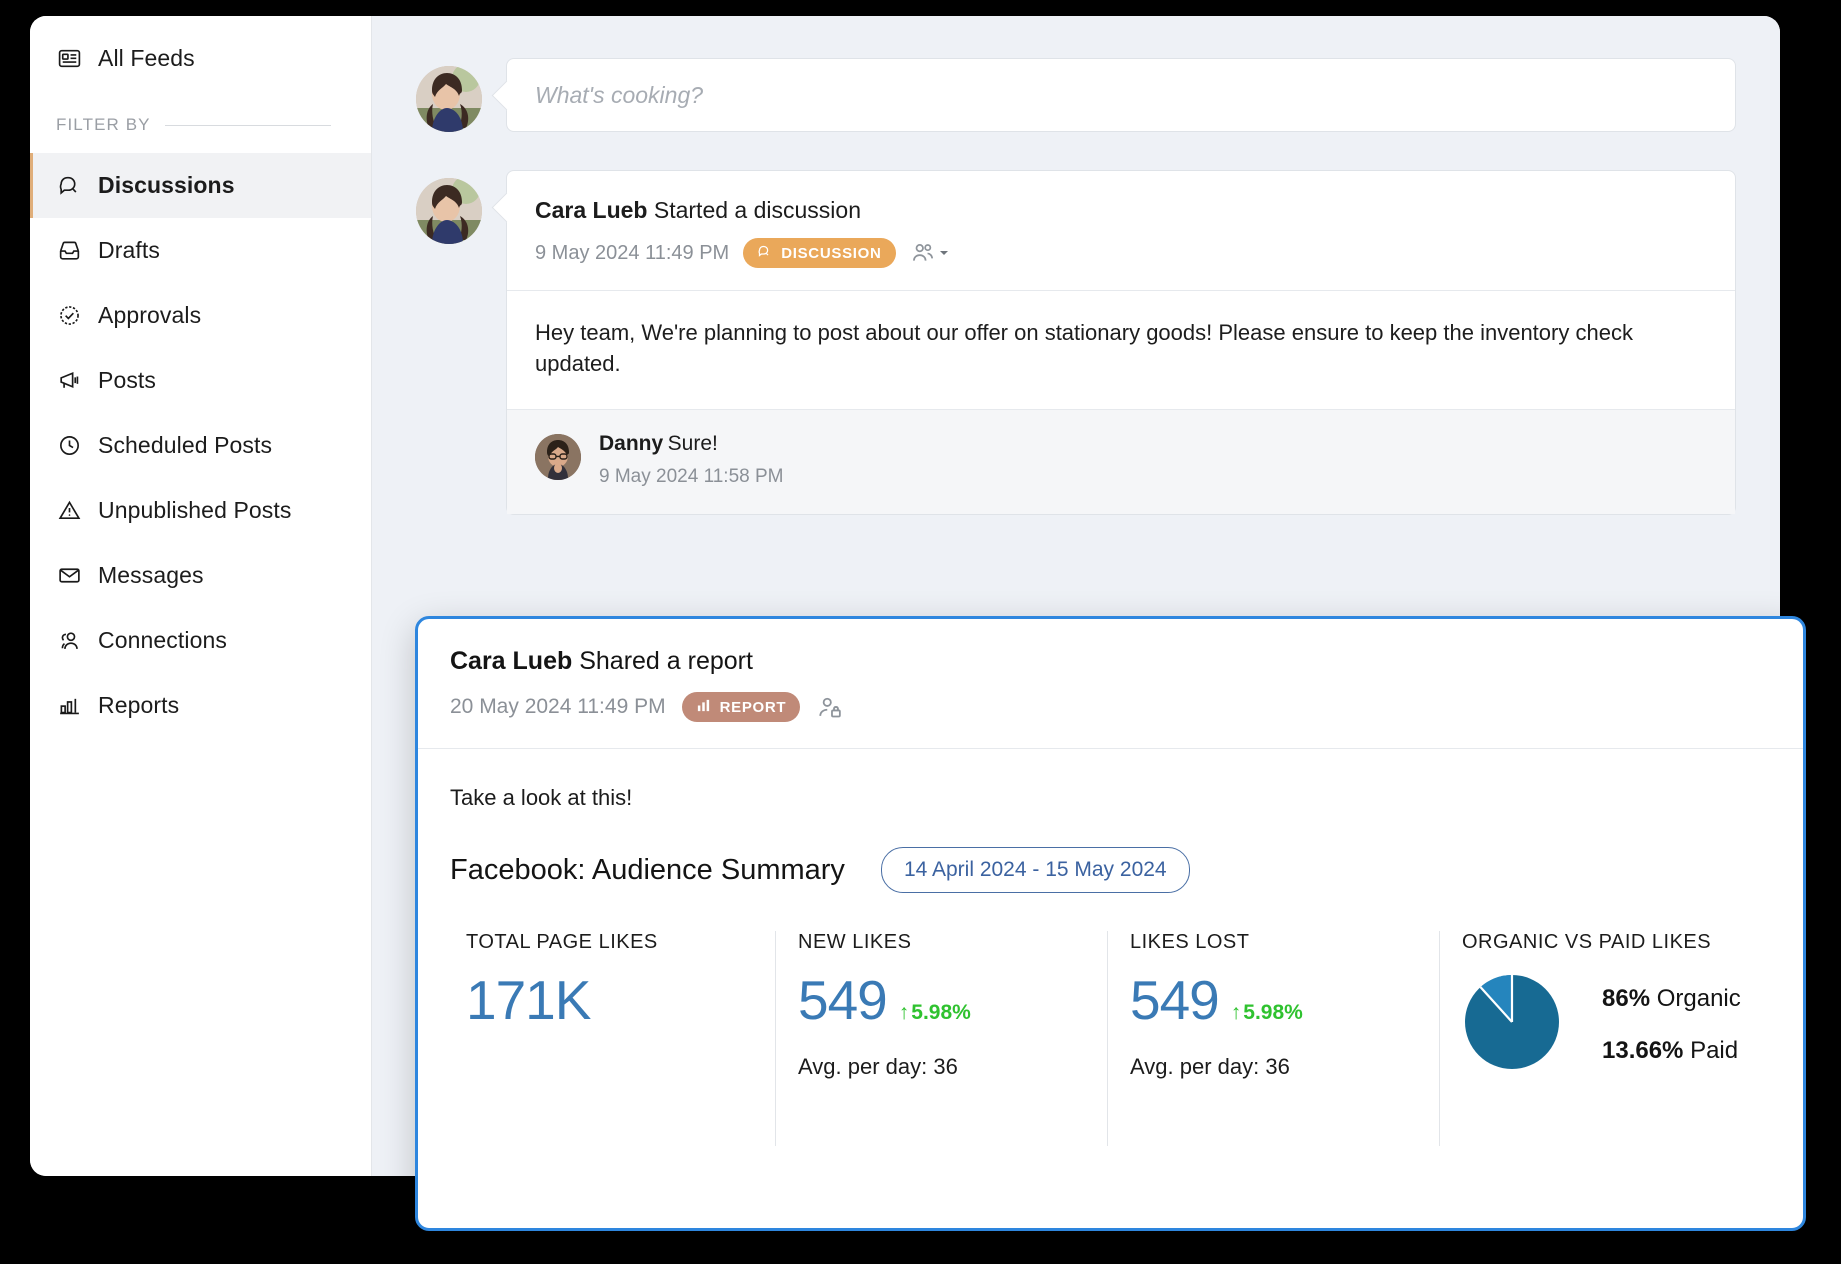 This screenshot has width=1841, height=1264. Describe the element at coordinates (631, 444) in the screenshot. I see `reply-author: Danny` at that location.